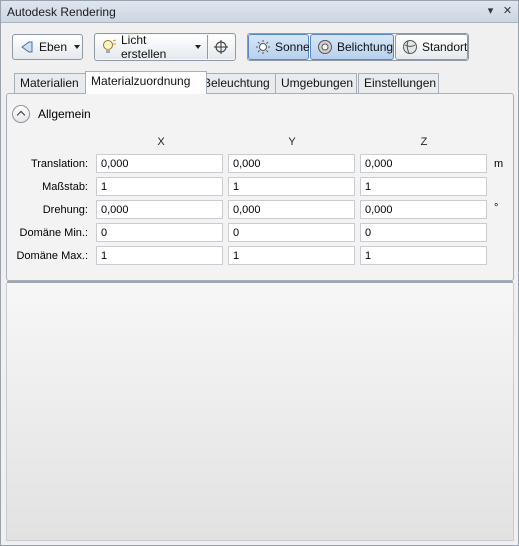  I want to click on exposure-label: Belichtung, so click(365, 47).